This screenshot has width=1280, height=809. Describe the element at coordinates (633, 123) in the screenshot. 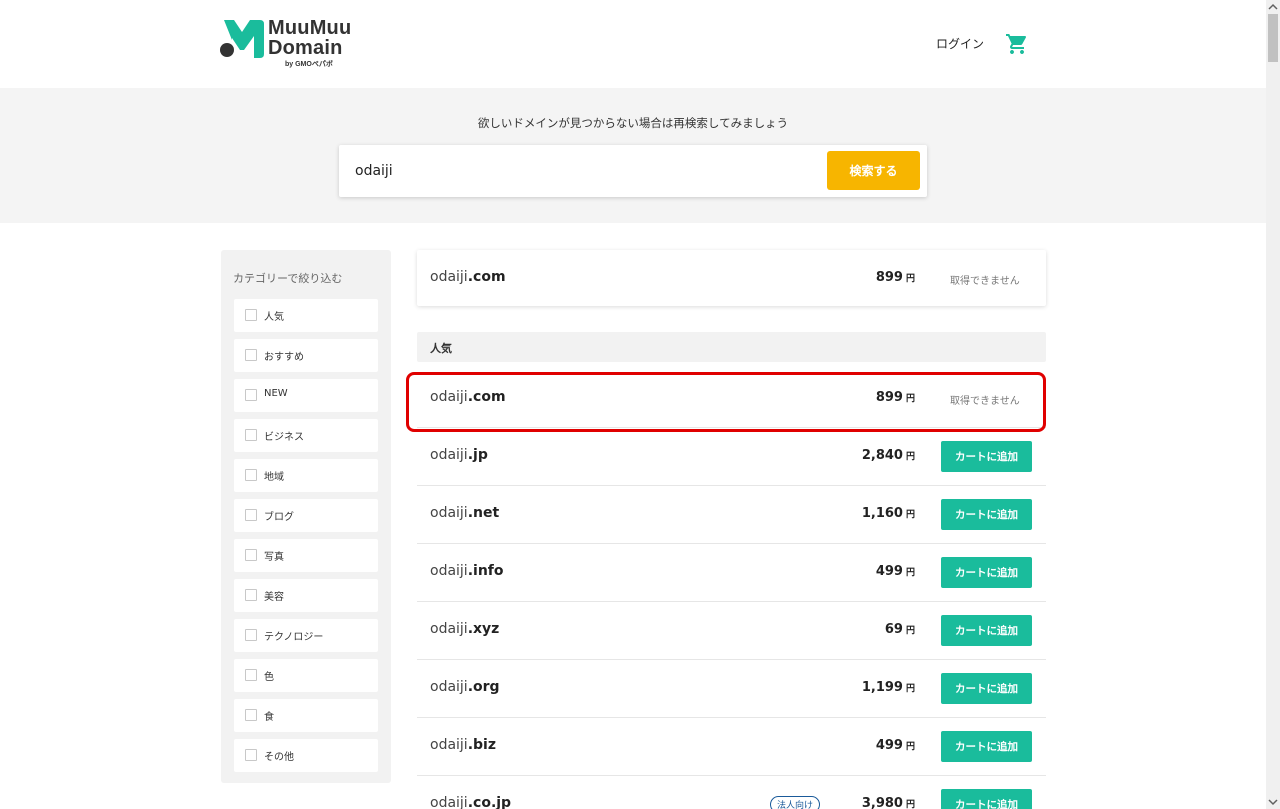

I see `search-hint: 欲しいドメインが見つからない場合は再検索してみましょう` at that location.